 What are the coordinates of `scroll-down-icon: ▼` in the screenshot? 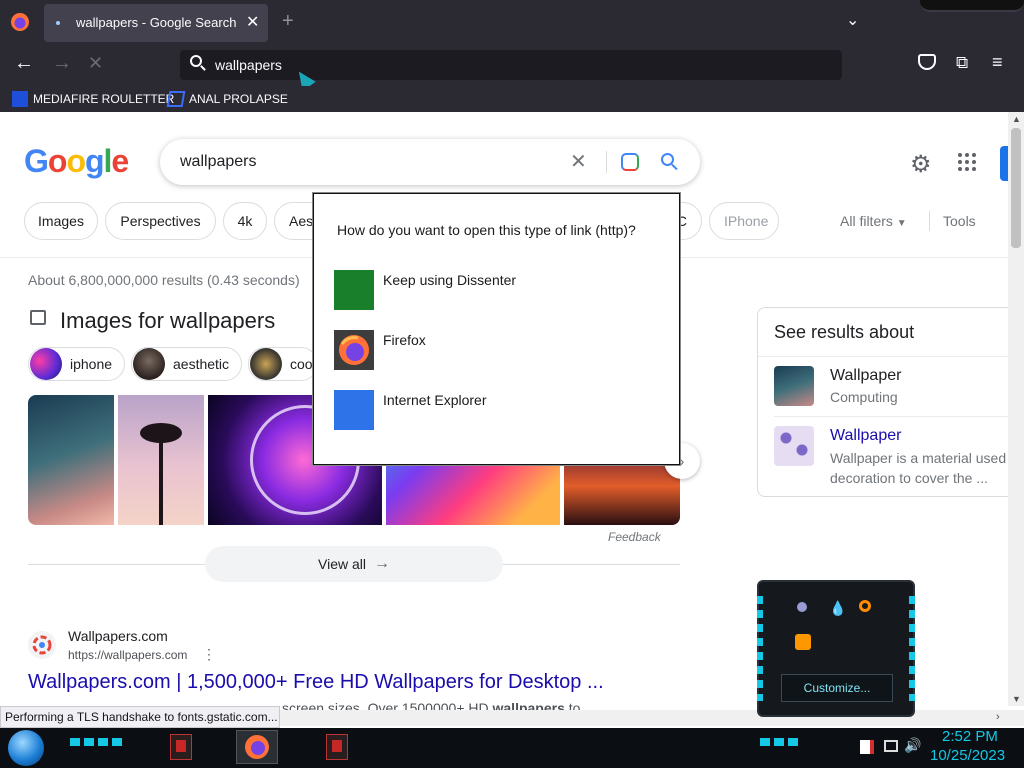 It's located at (1016, 699).